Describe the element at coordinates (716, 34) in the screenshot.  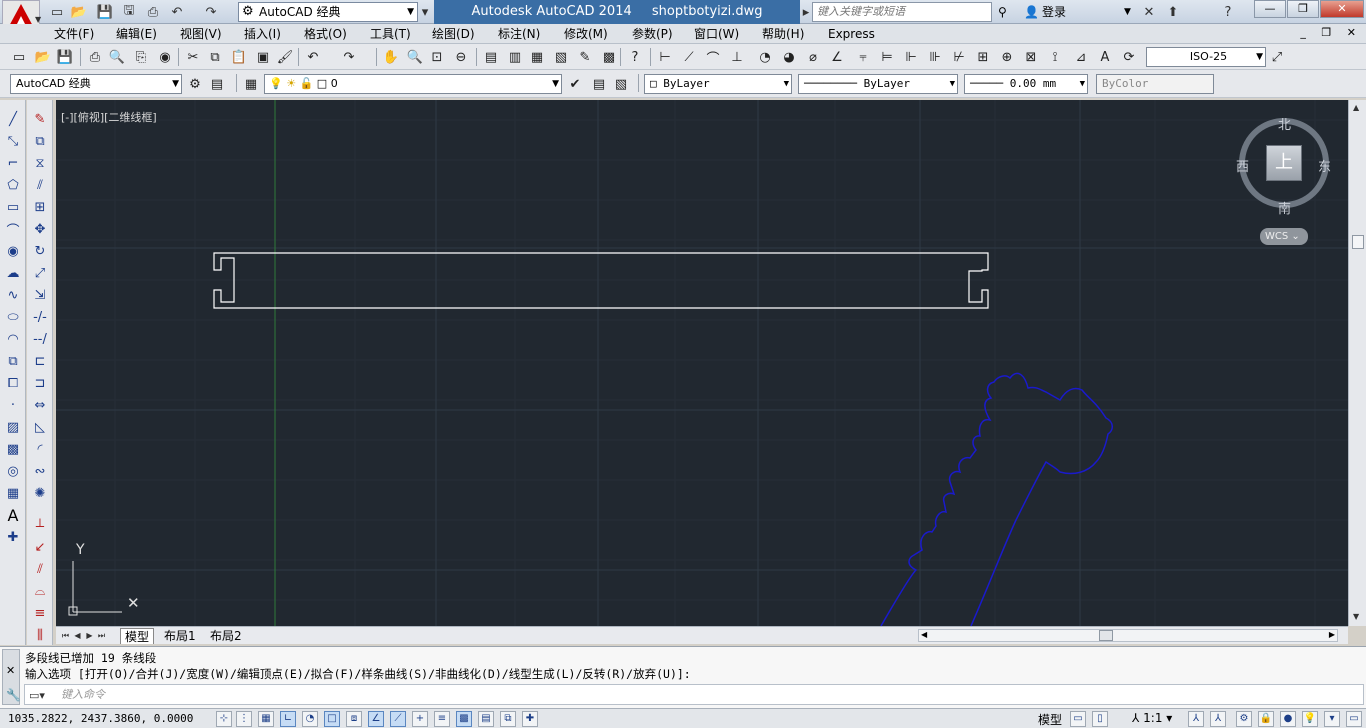
I see `menu-window: 窗口(W)` at that location.